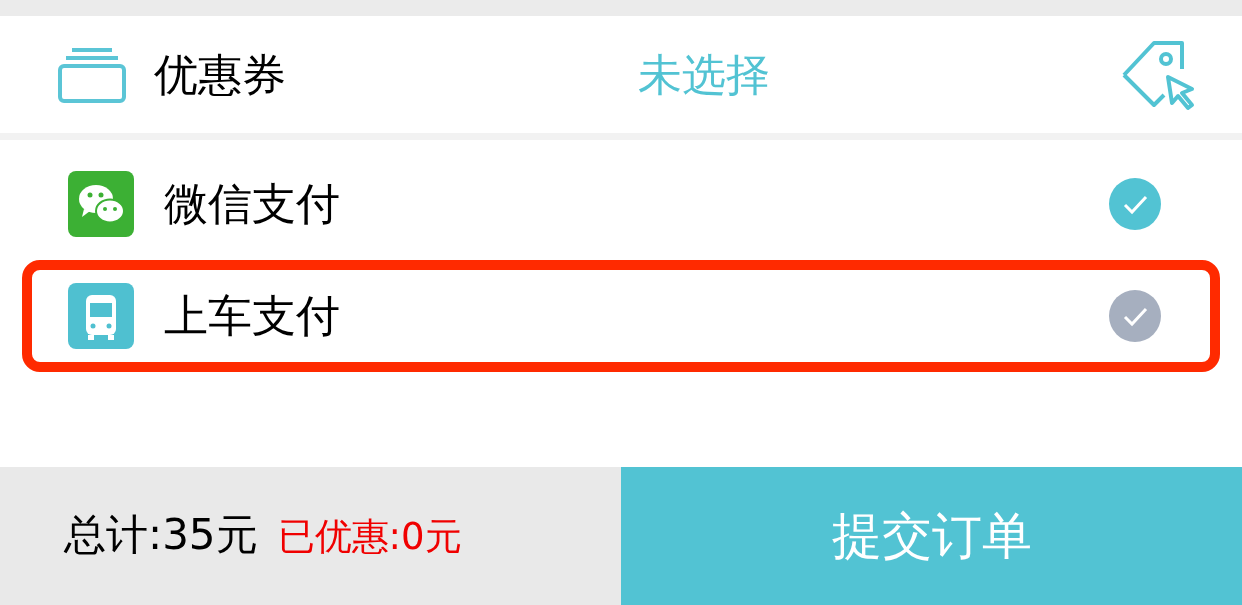  What do you see at coordinates (101, 204) in the screenshot?
I see `chat-bubbles-icon` at bounding box center [101, 204].